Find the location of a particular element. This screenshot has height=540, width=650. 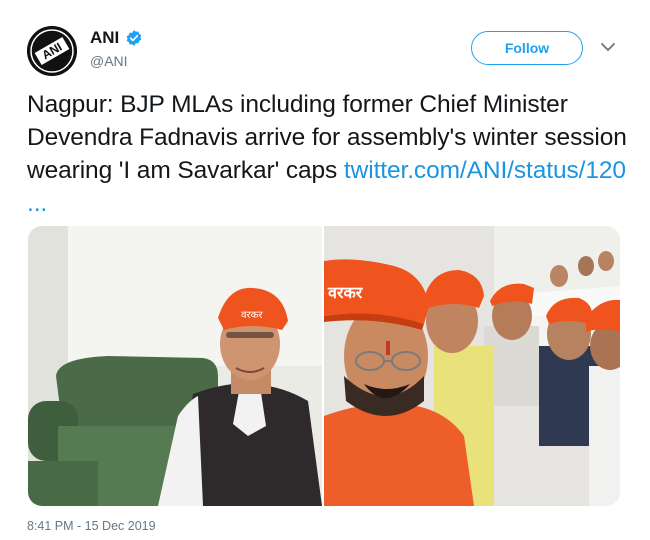

verified-badge-icon is located at coordinates (134, 38).